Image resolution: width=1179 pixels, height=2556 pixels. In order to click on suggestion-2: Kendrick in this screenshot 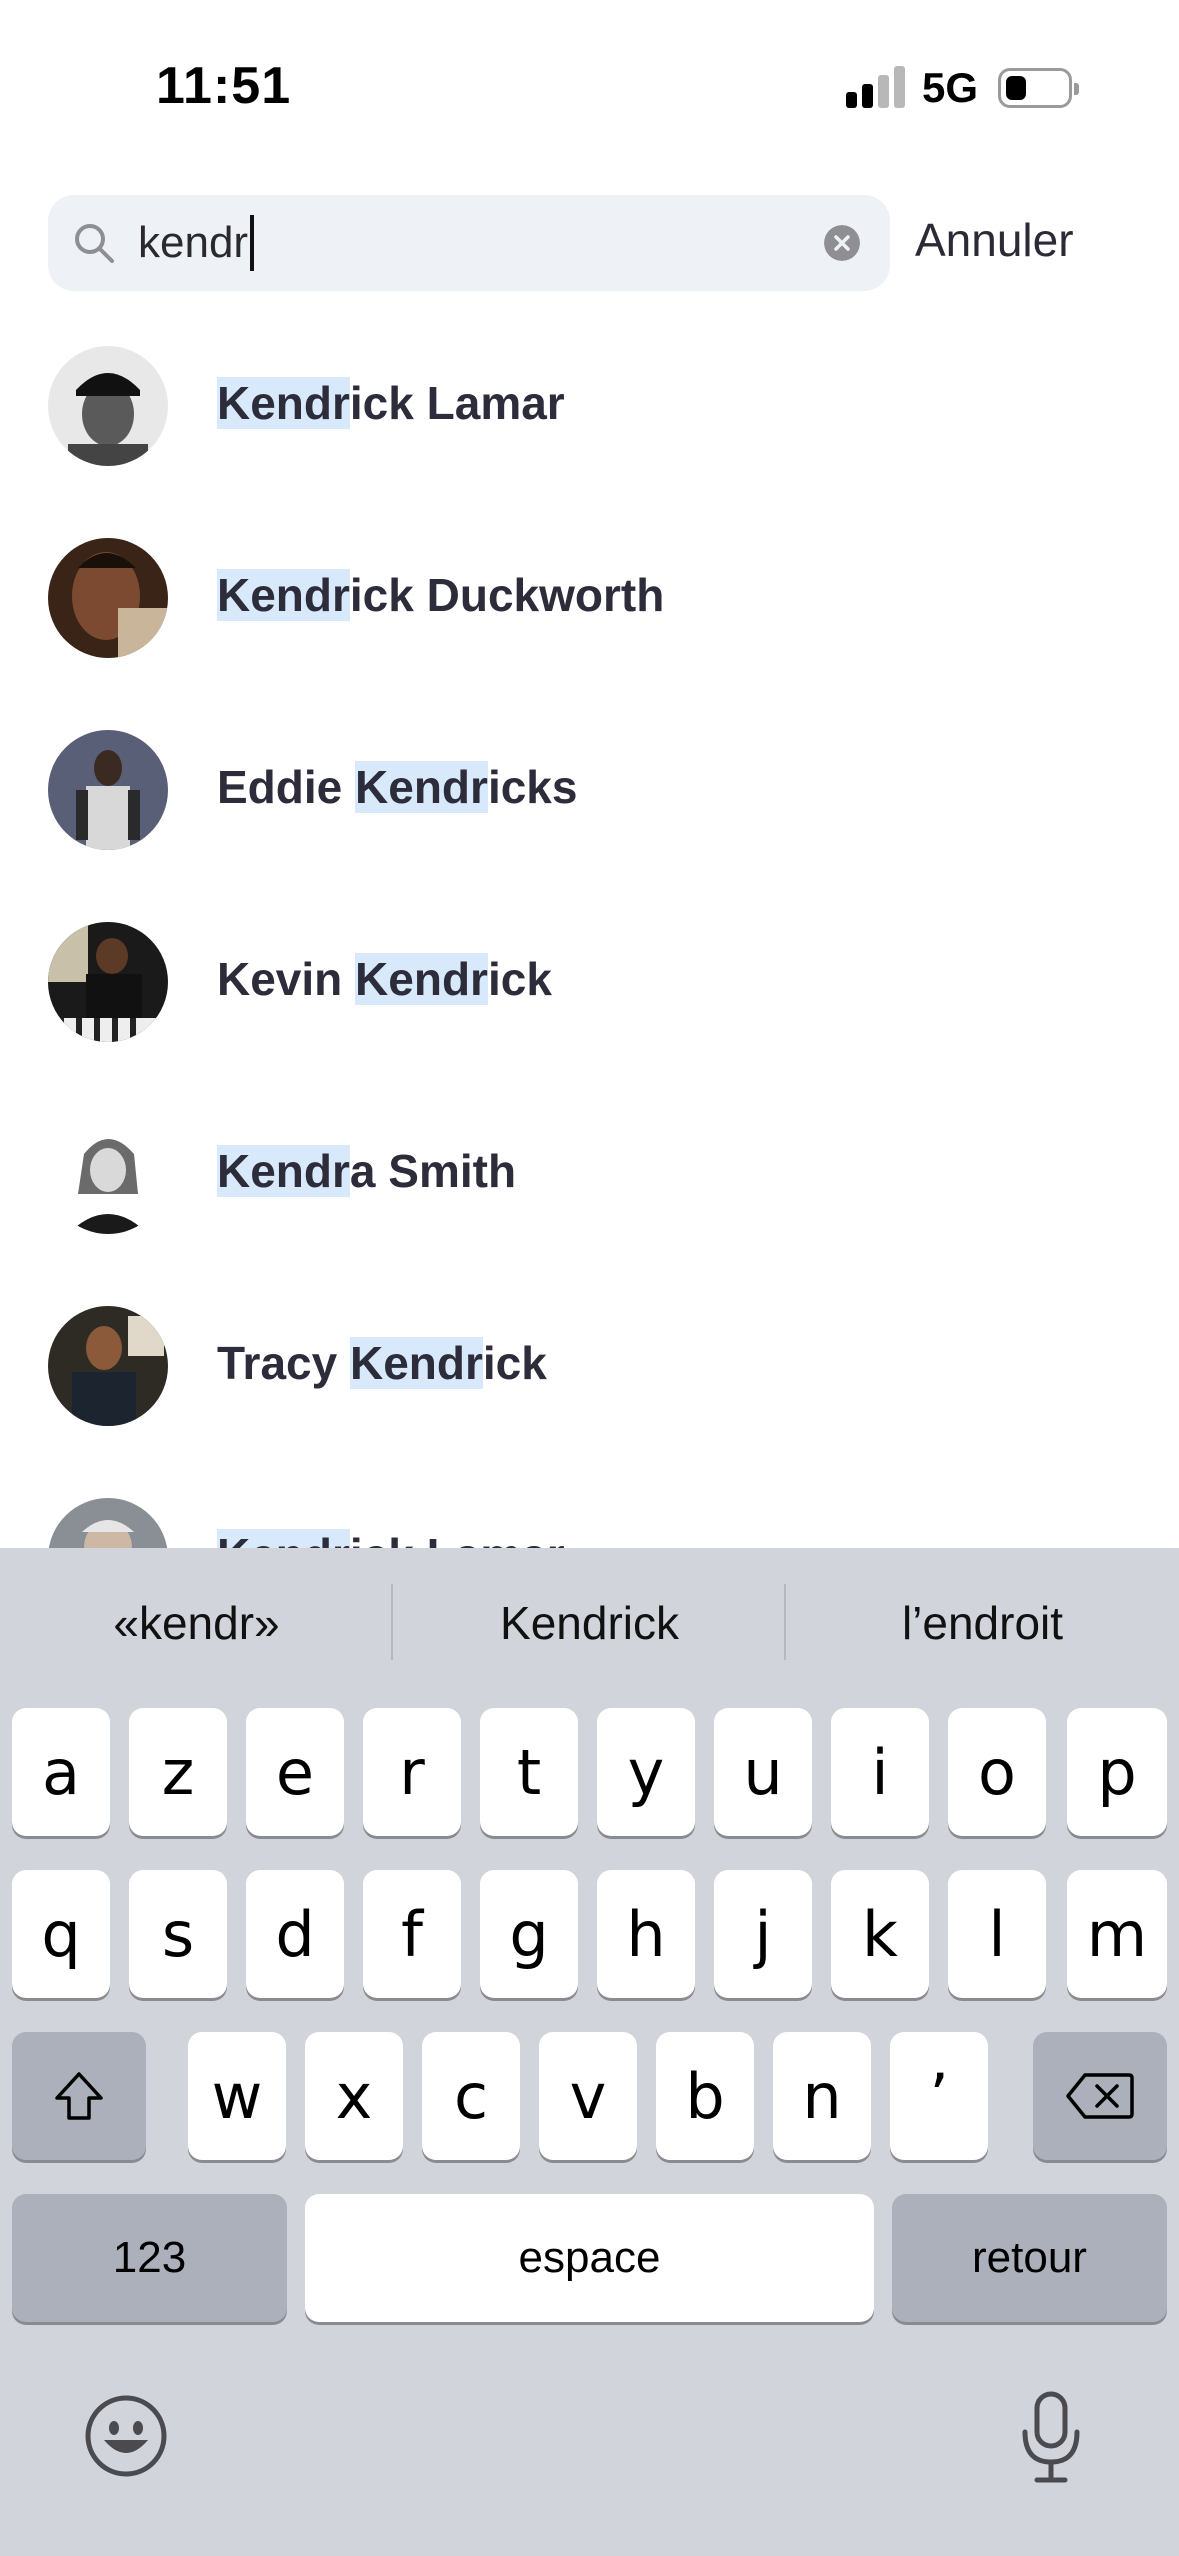, I will do `click(589, 1623)`.